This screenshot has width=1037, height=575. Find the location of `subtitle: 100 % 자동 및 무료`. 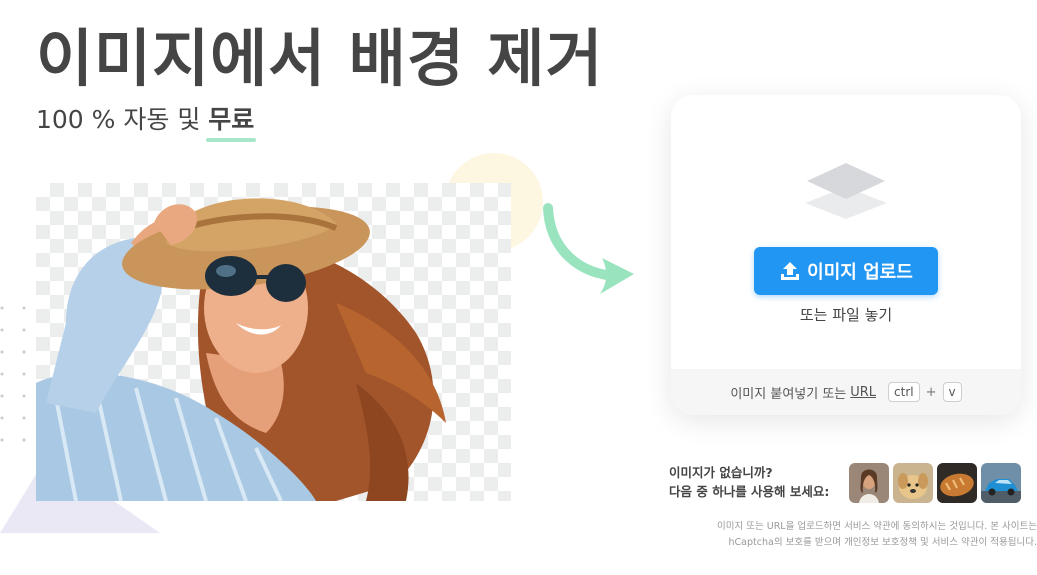

subtitle: 100 % 자동 및 무료 is located at coordinates (145, 118).